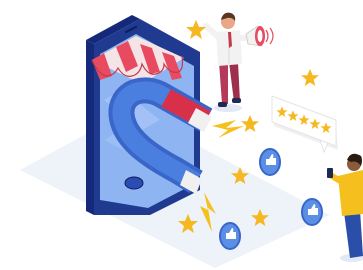  What do you see at coordinates (134, 183) in the screenshot?
I see `home-button` at bounding box center [134, 183].